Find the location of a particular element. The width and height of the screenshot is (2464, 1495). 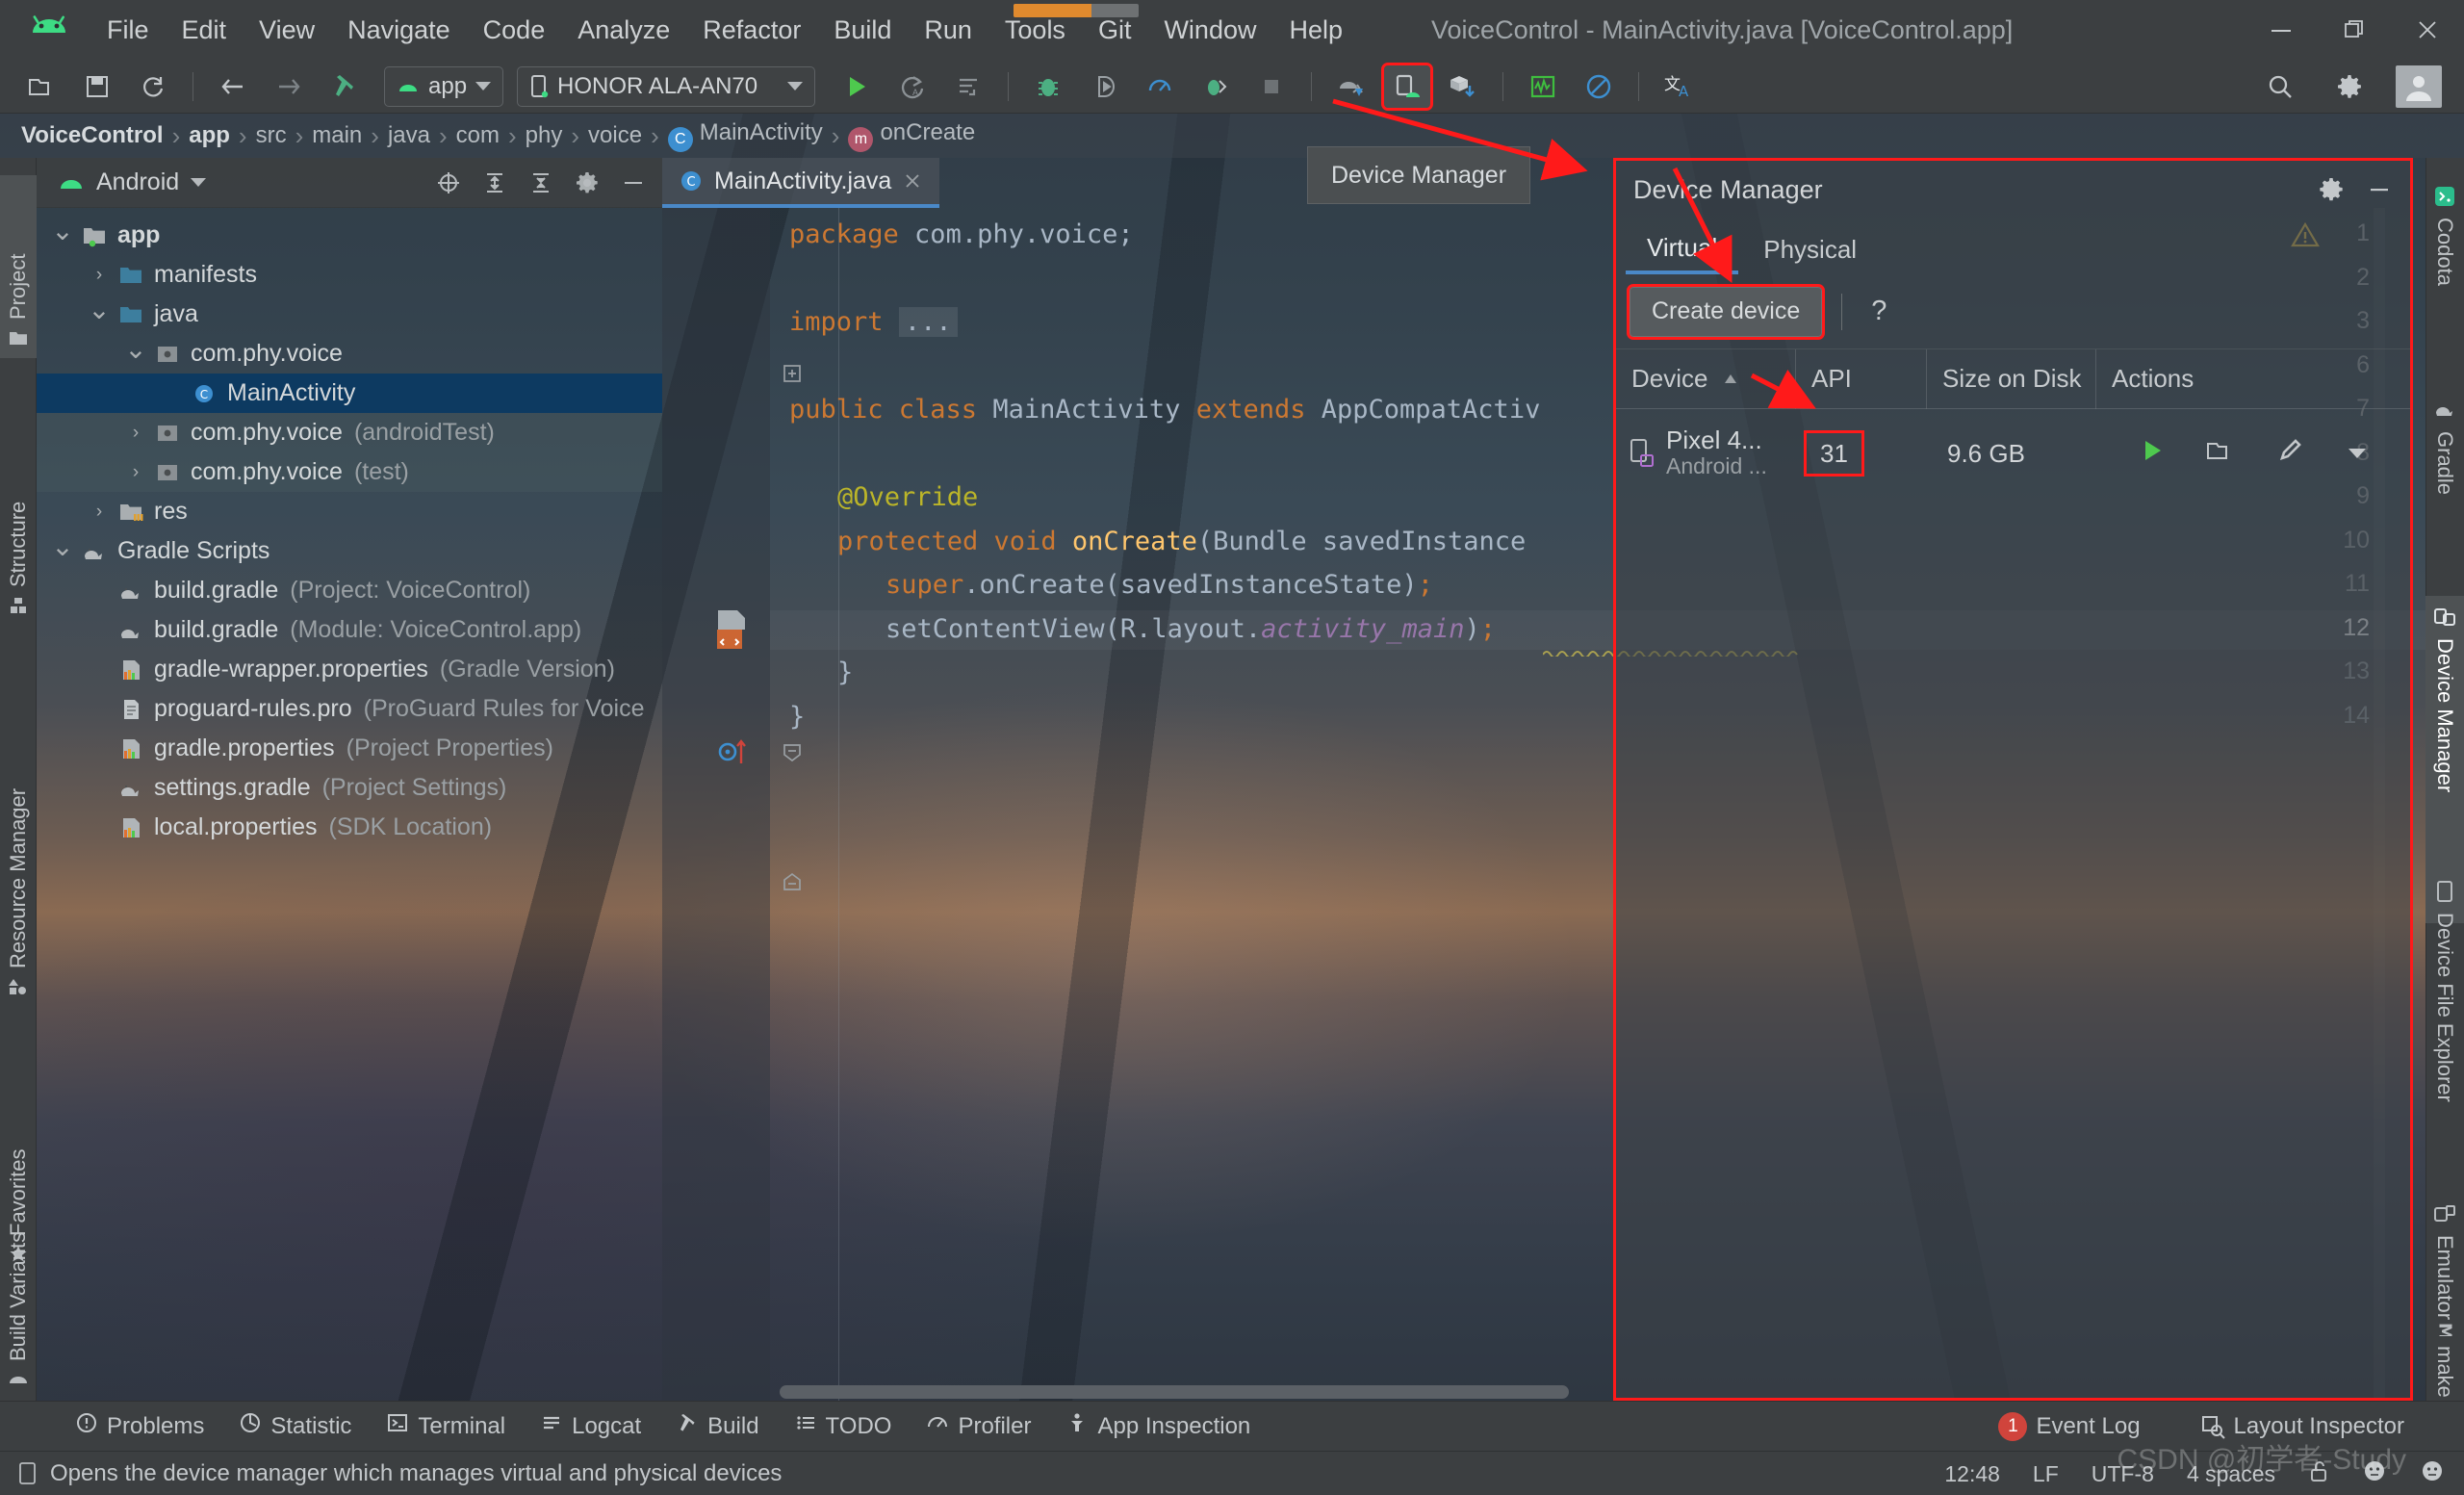

code-line: setContentView(R.layout.activity_main); is located at coordinates (1133, 629).